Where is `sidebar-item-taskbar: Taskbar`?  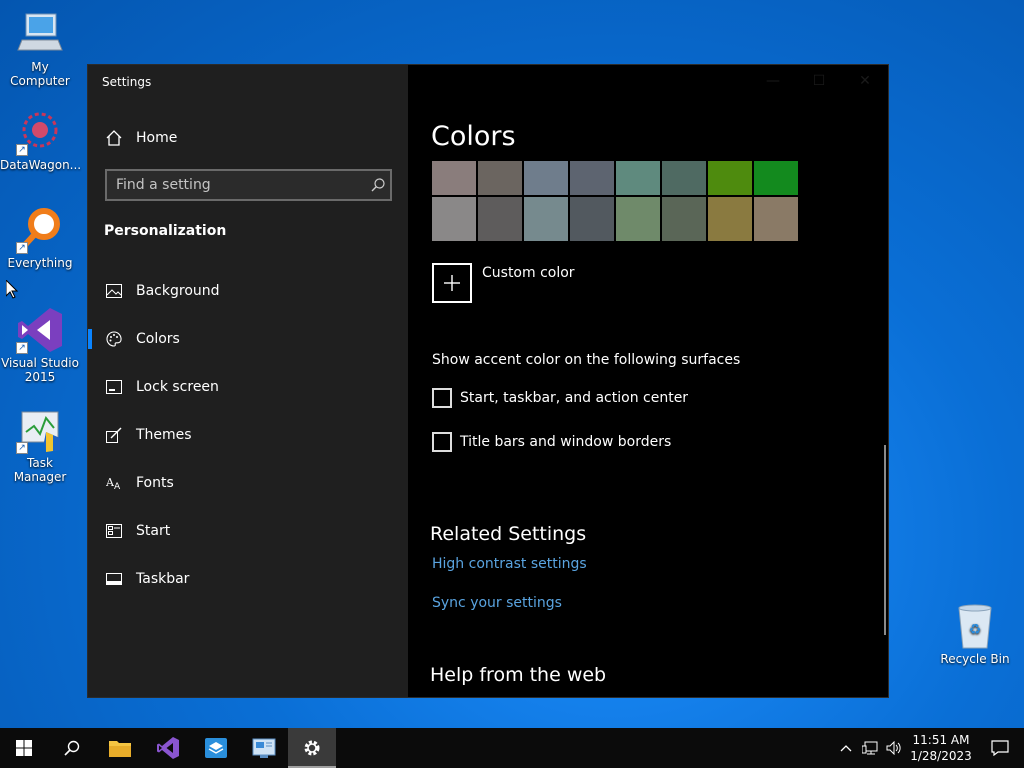
sidebar-item-taskbar: Taskbar is located at coordinates (248, 579).